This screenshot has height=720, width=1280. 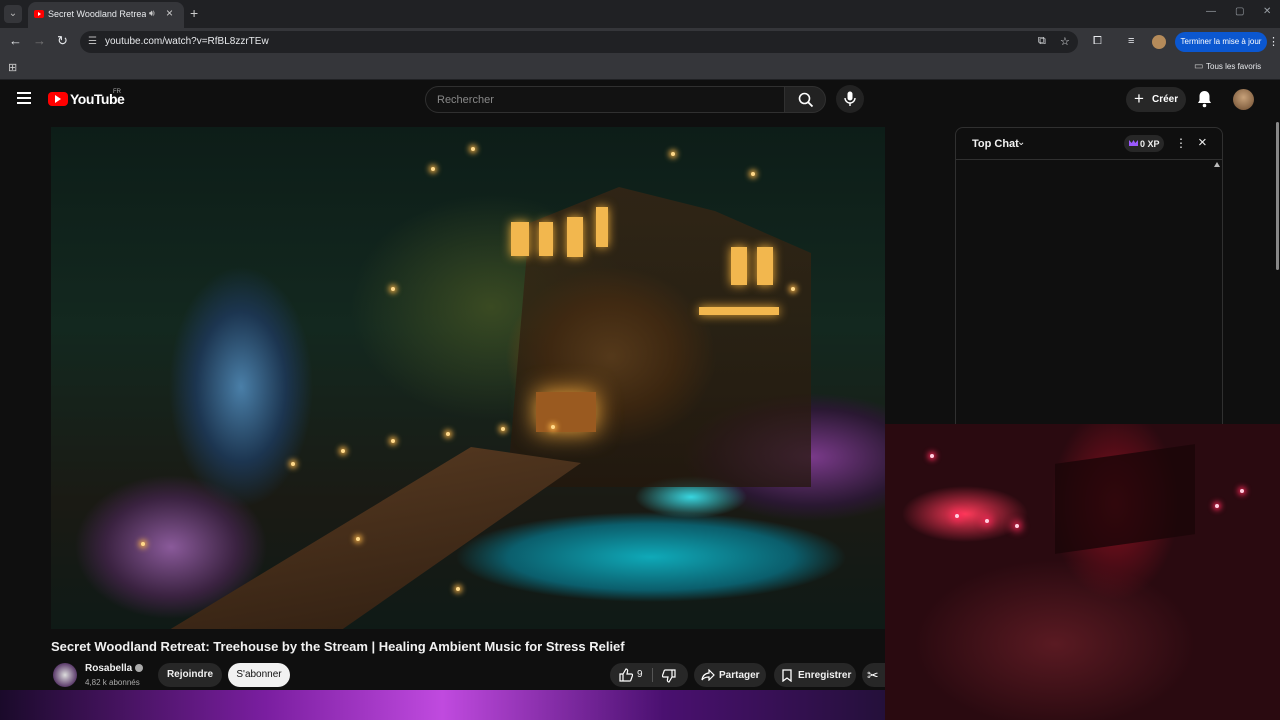 I want to click on profile-avatar, so click(x=1159, y=42).